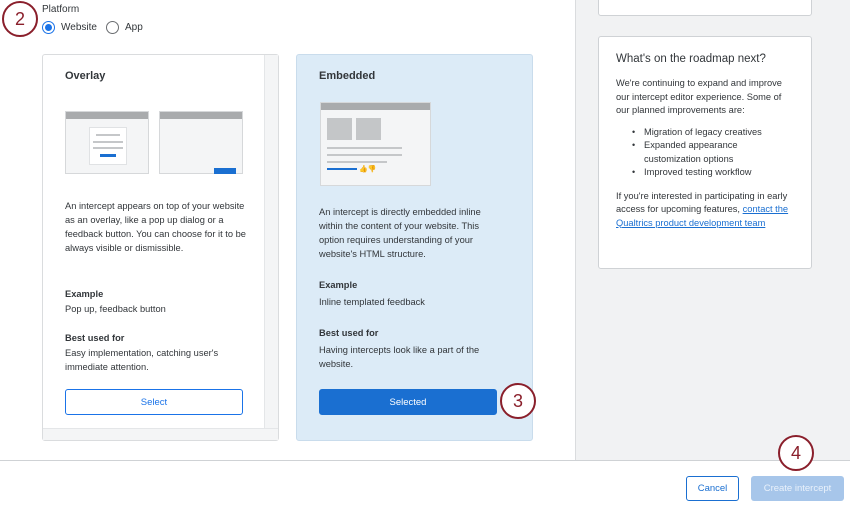  Describe the element at coordinates (85, 76) in the screenshot. I see `card-title: Overlay` at that location.